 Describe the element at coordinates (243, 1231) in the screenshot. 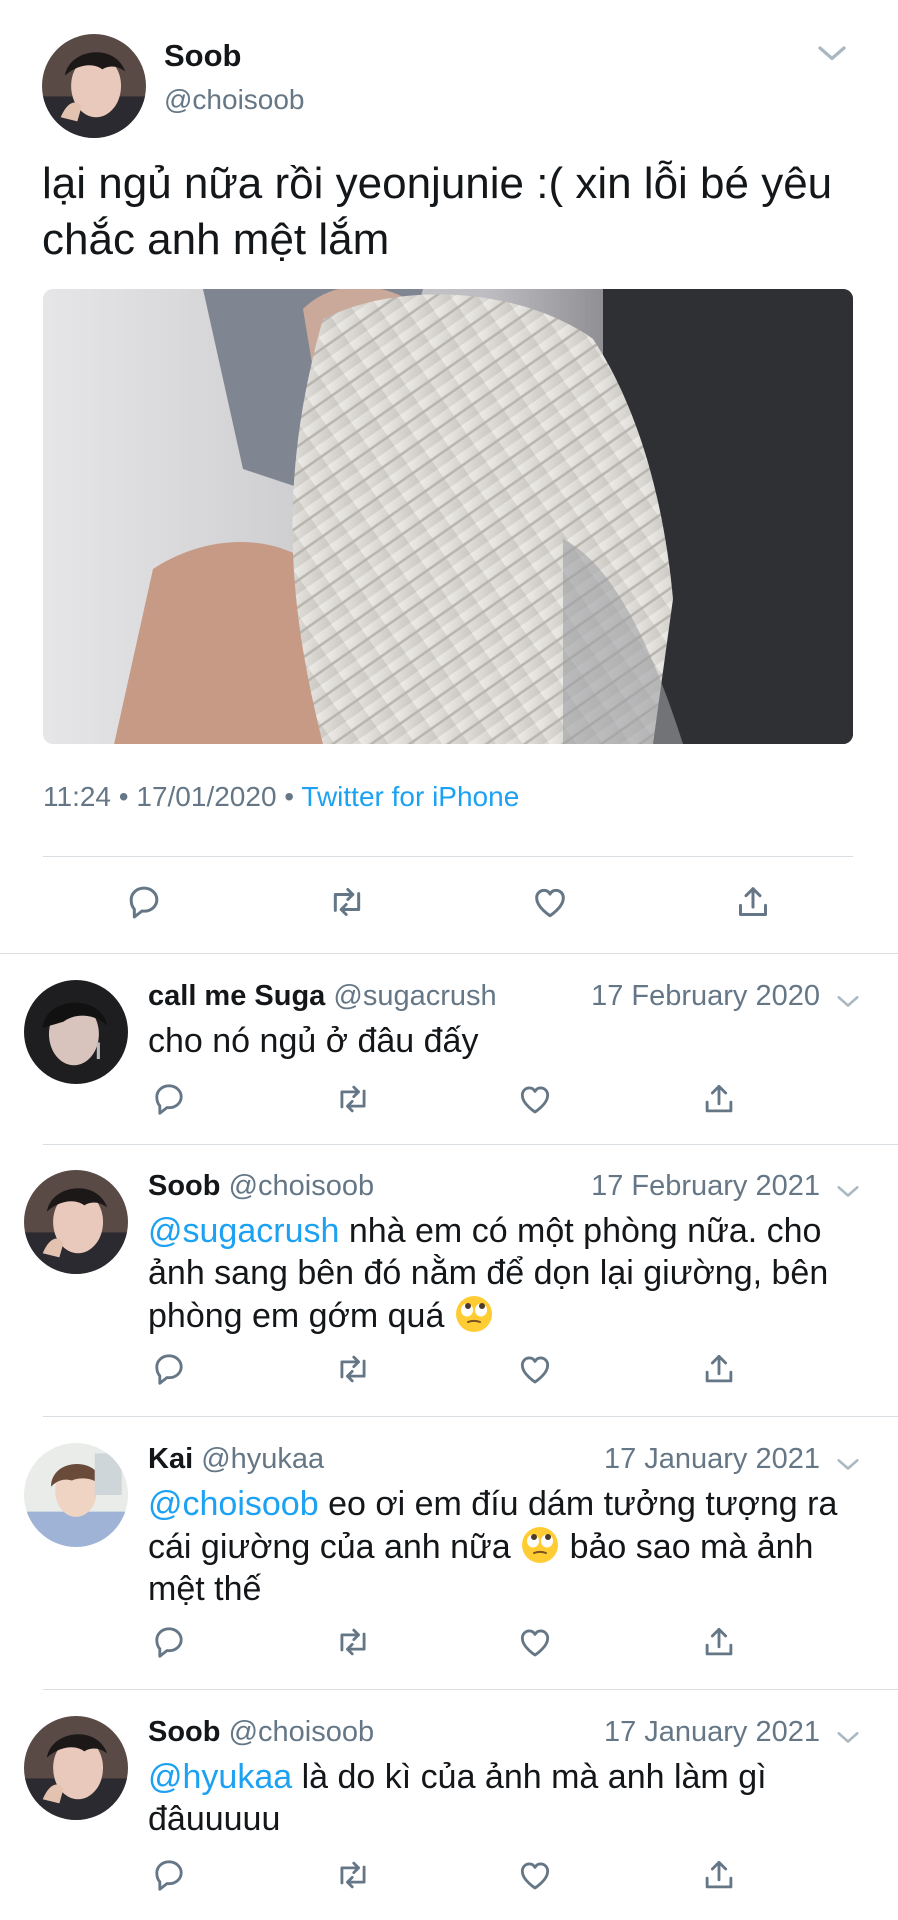

I see `mention-link: @sugacrush` at that location.